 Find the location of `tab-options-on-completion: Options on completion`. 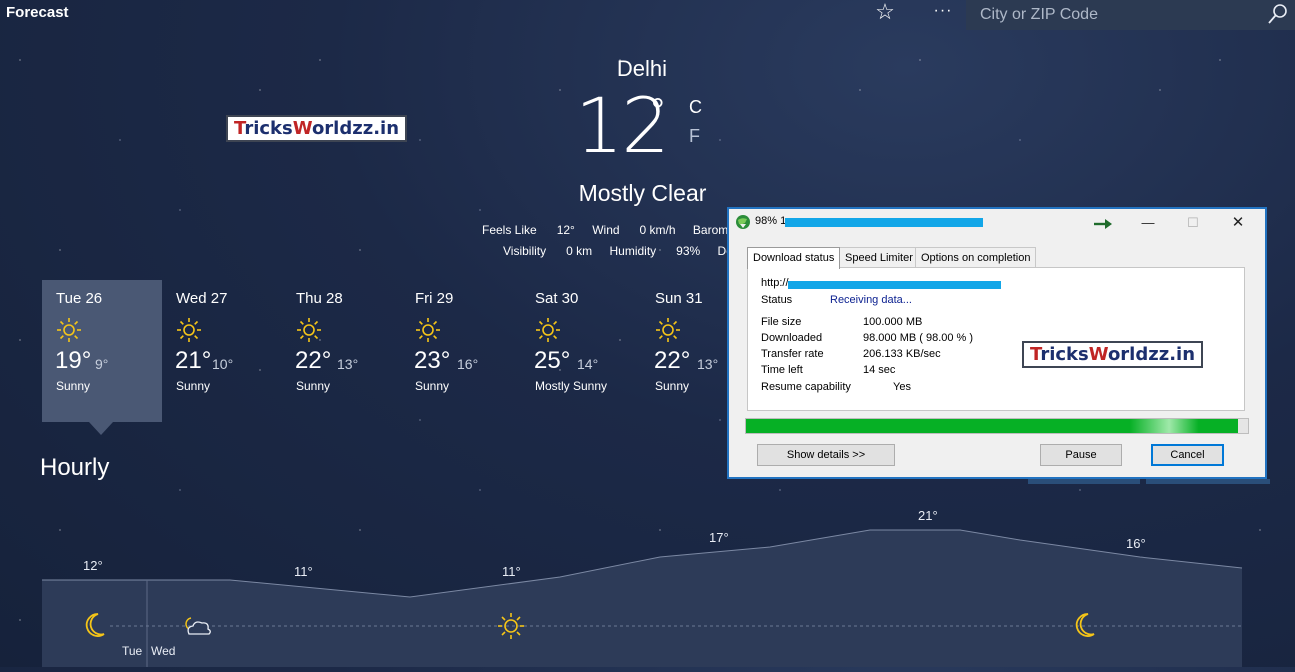

tab-options-on-completion: Options on completion is located at coordinates (976, 257).